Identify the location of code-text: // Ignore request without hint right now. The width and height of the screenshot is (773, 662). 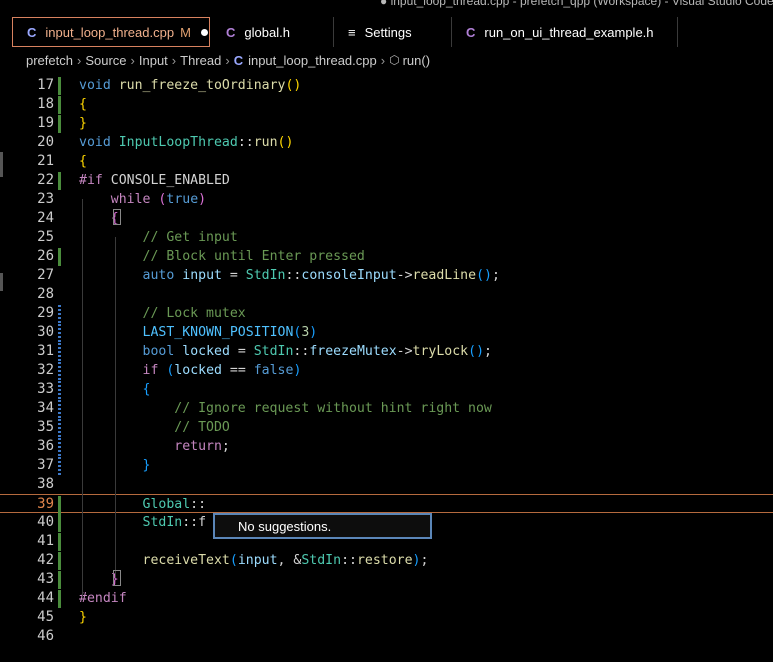
(285, 408).